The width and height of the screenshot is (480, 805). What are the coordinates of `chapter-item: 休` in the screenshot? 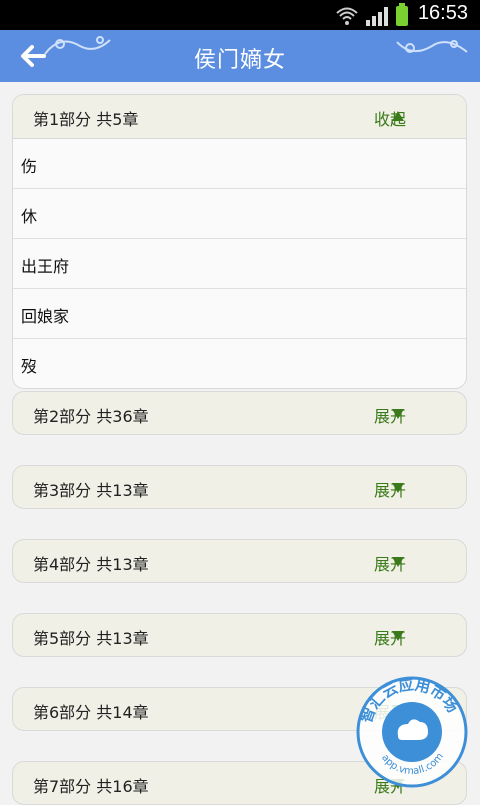 It's located at (239, 214).